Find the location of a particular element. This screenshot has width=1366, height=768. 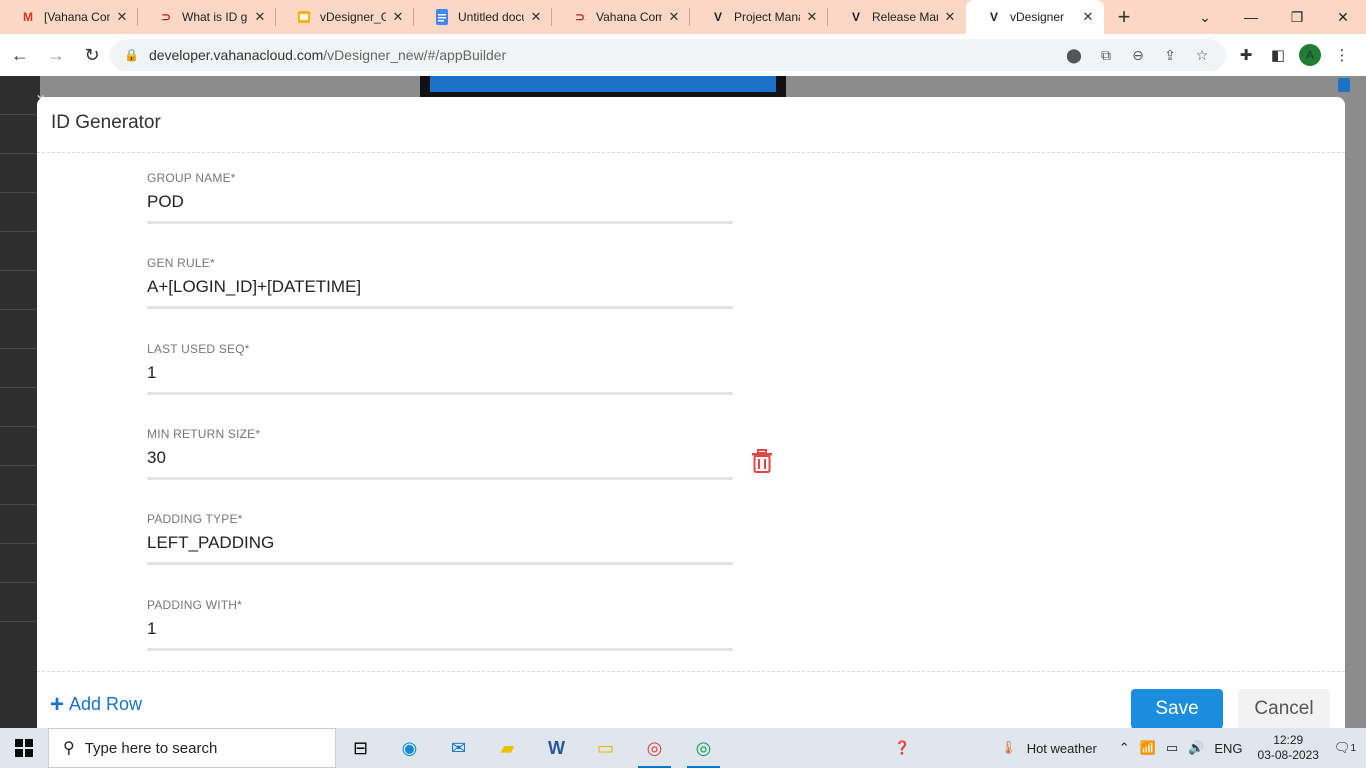

bookmark-star-icon: ☆ is located at coordinates (1202, 55).